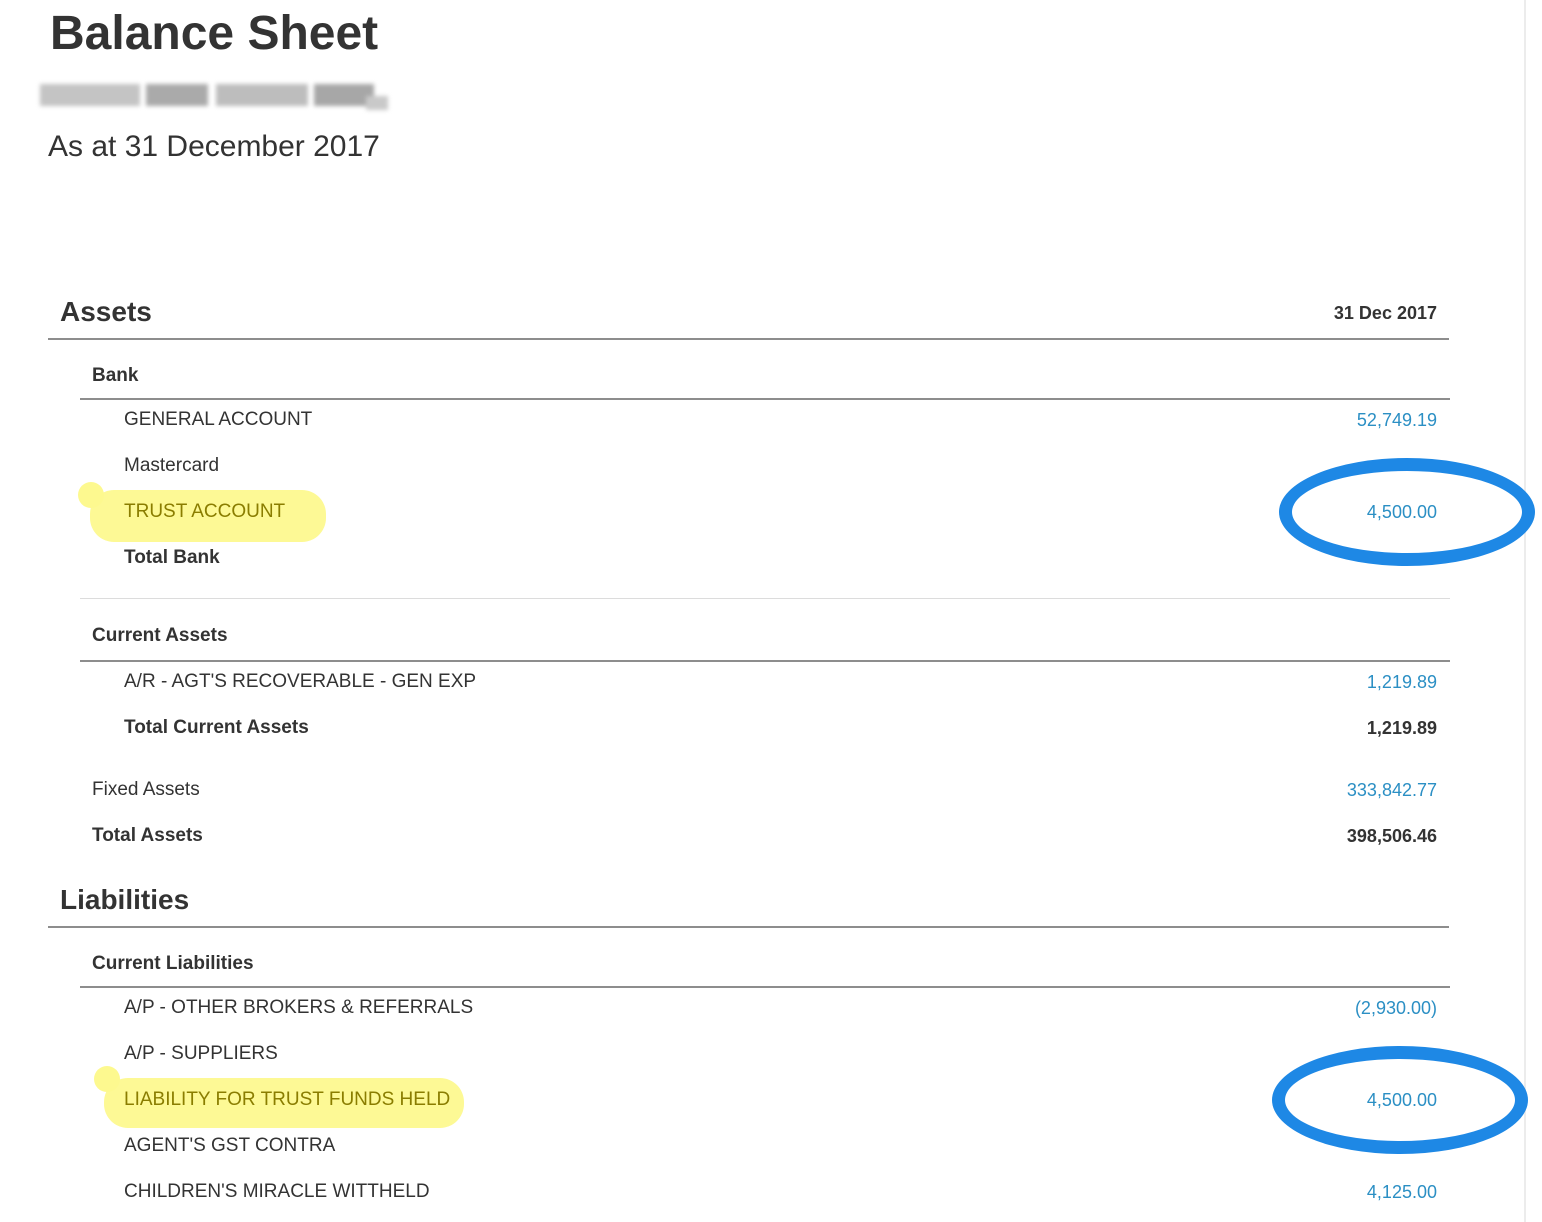  I want to click on row-ap-suppliers-label: A/P - SUPPLIERS, so click(201, 1053).